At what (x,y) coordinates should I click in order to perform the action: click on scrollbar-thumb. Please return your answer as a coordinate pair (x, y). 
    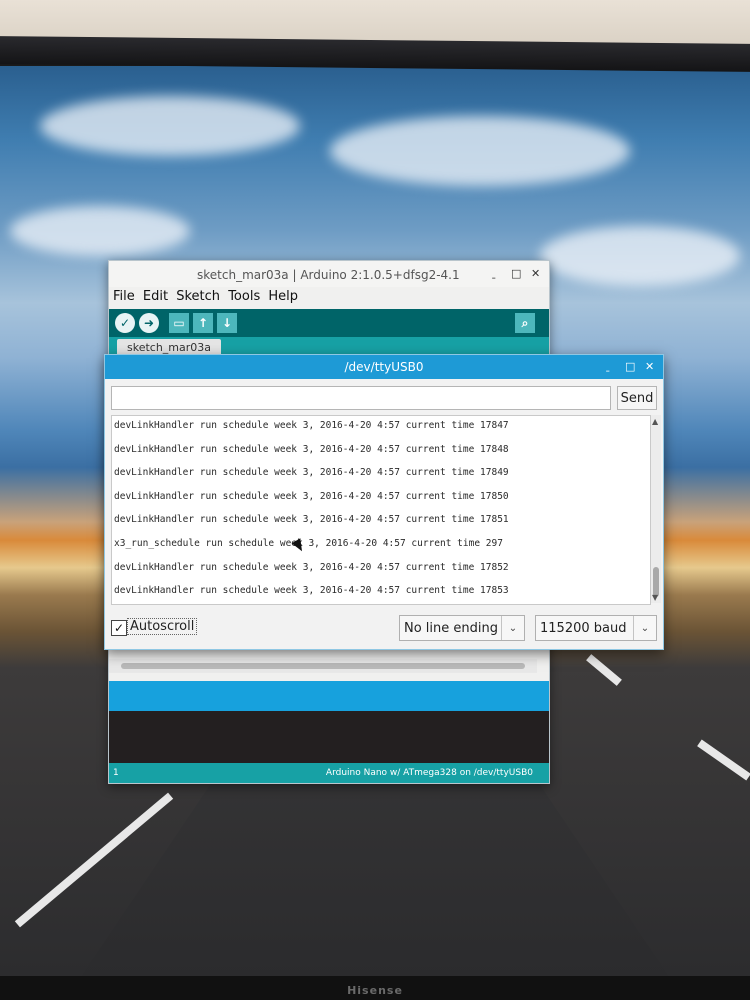
    Looking at the image, I should click on (323, 666).